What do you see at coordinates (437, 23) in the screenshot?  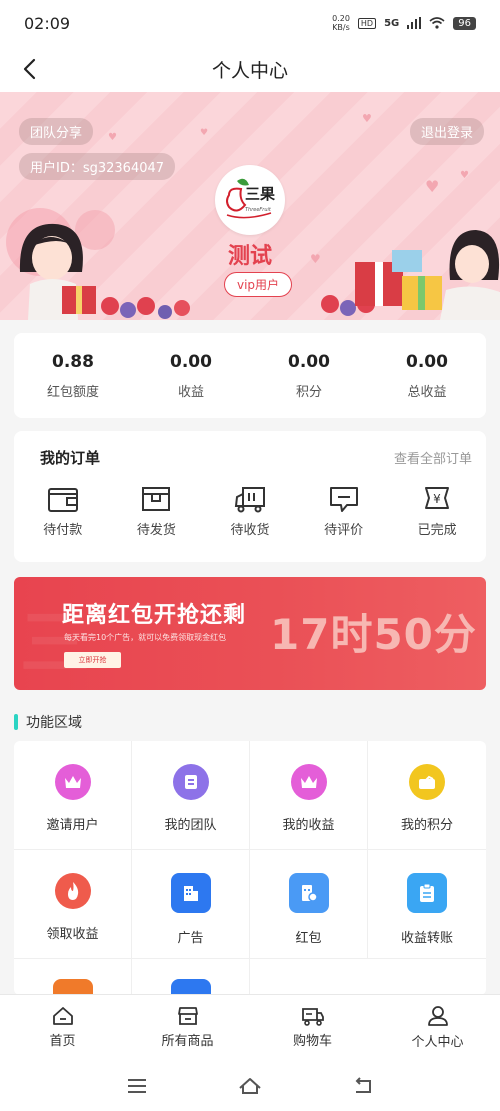 I see `wifi-icon` at bounding box center [437, 23].